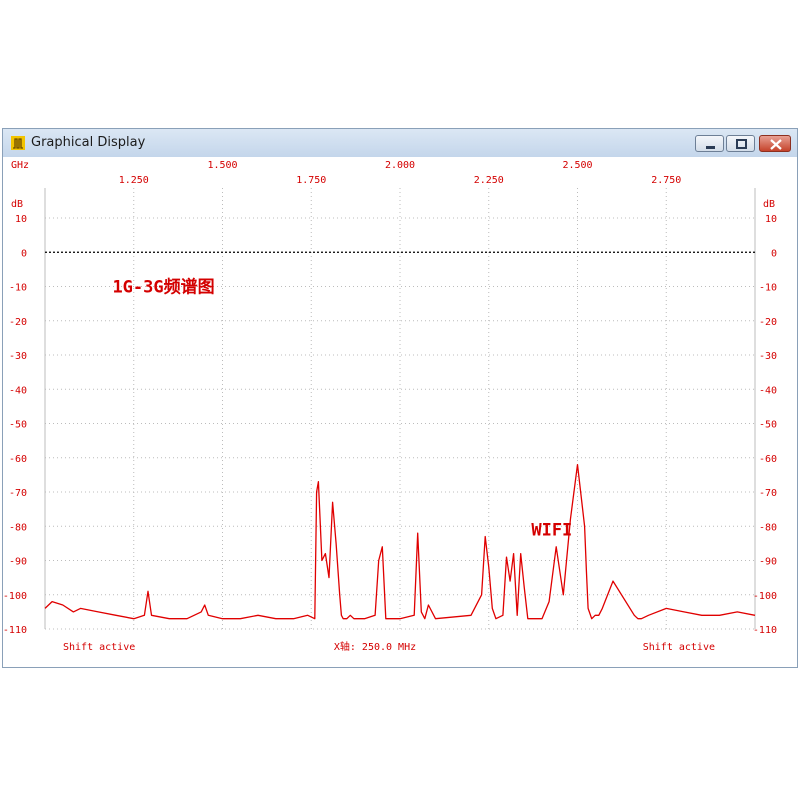  I want to click on maximize-icon, so click(741, 144).